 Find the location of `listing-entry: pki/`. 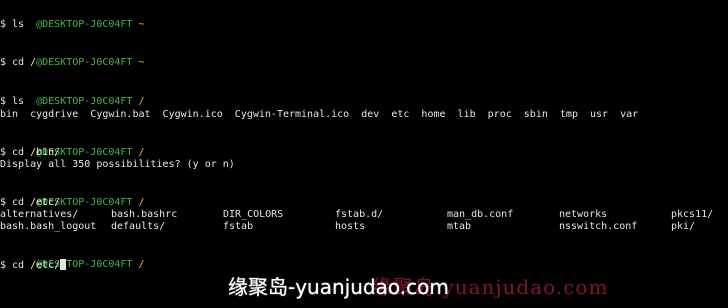

listing-entry: pki/ is located at coordinates (683, 226).